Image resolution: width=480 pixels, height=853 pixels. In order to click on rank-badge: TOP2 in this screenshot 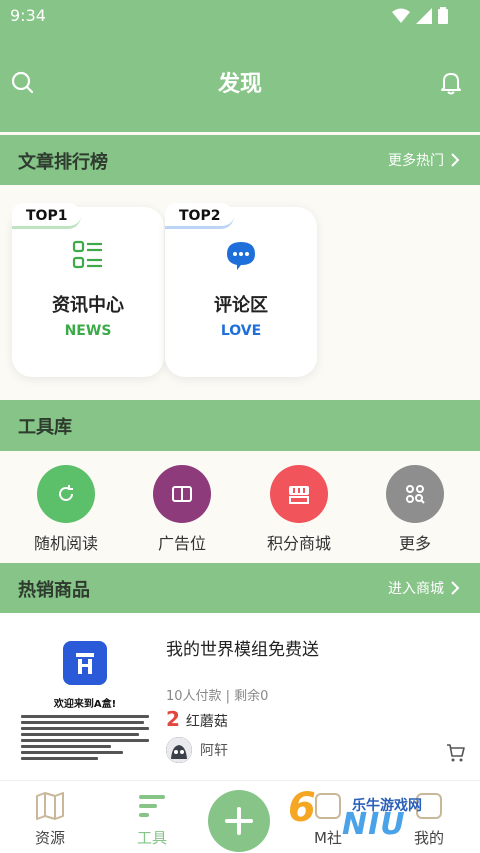, I will do `click(200, 216)`.